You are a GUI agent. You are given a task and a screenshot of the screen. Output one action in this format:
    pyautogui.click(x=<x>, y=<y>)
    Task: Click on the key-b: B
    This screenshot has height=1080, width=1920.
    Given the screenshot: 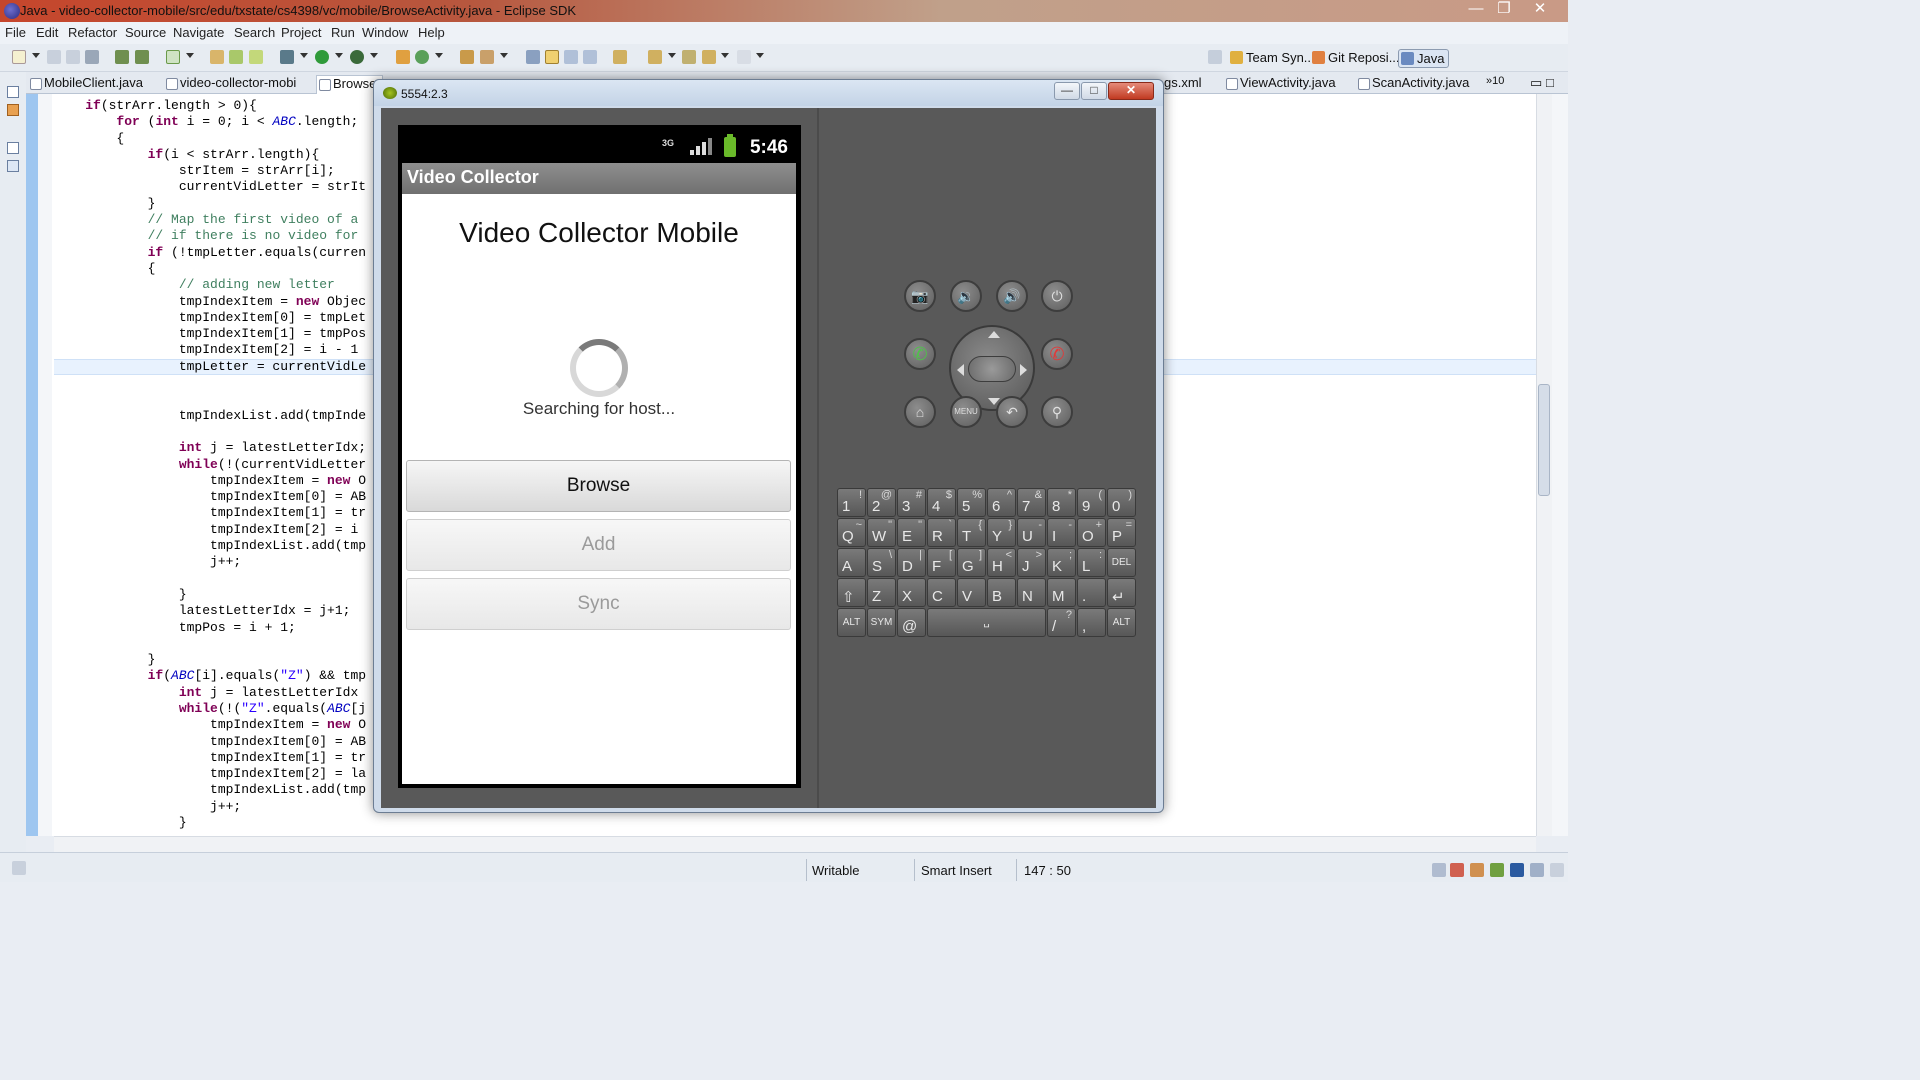 What is the action you would take?
    pyautogui.click(x=1001, y=592)
    